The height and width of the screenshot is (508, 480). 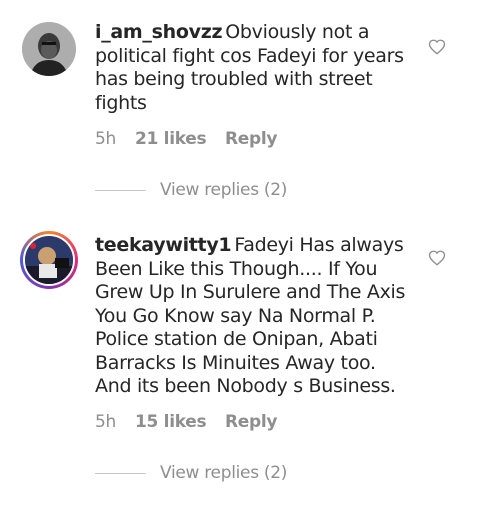 What do you see at coordinates (180, 139) in the screenshot?
I see `comment-likes: 21 likes` at bounding box center [180, 139].